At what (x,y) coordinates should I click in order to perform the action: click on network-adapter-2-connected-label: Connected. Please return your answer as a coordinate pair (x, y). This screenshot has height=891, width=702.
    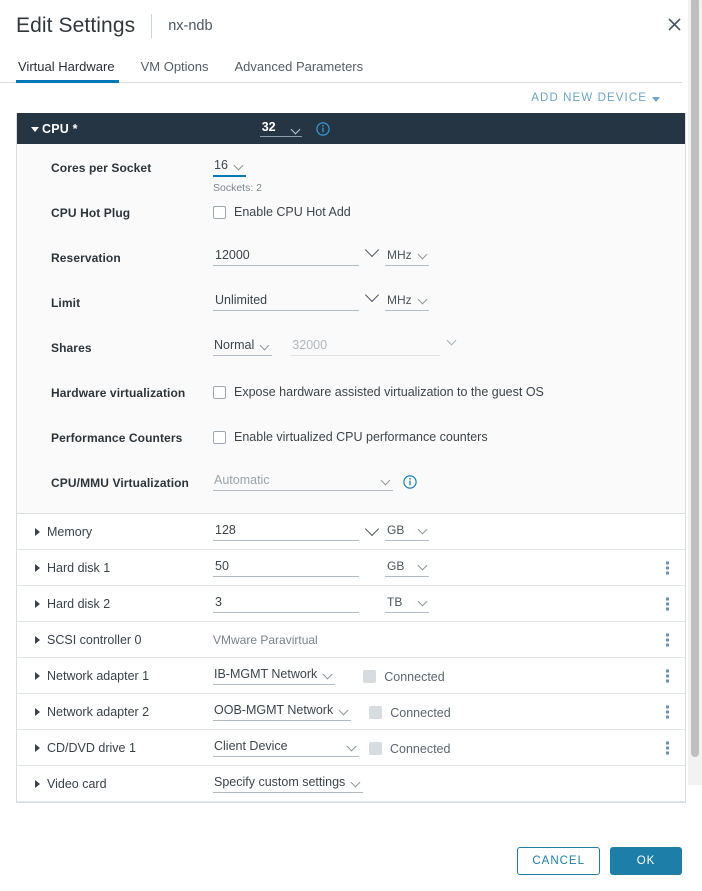
    Looking at the image, I should click on (420, 712).